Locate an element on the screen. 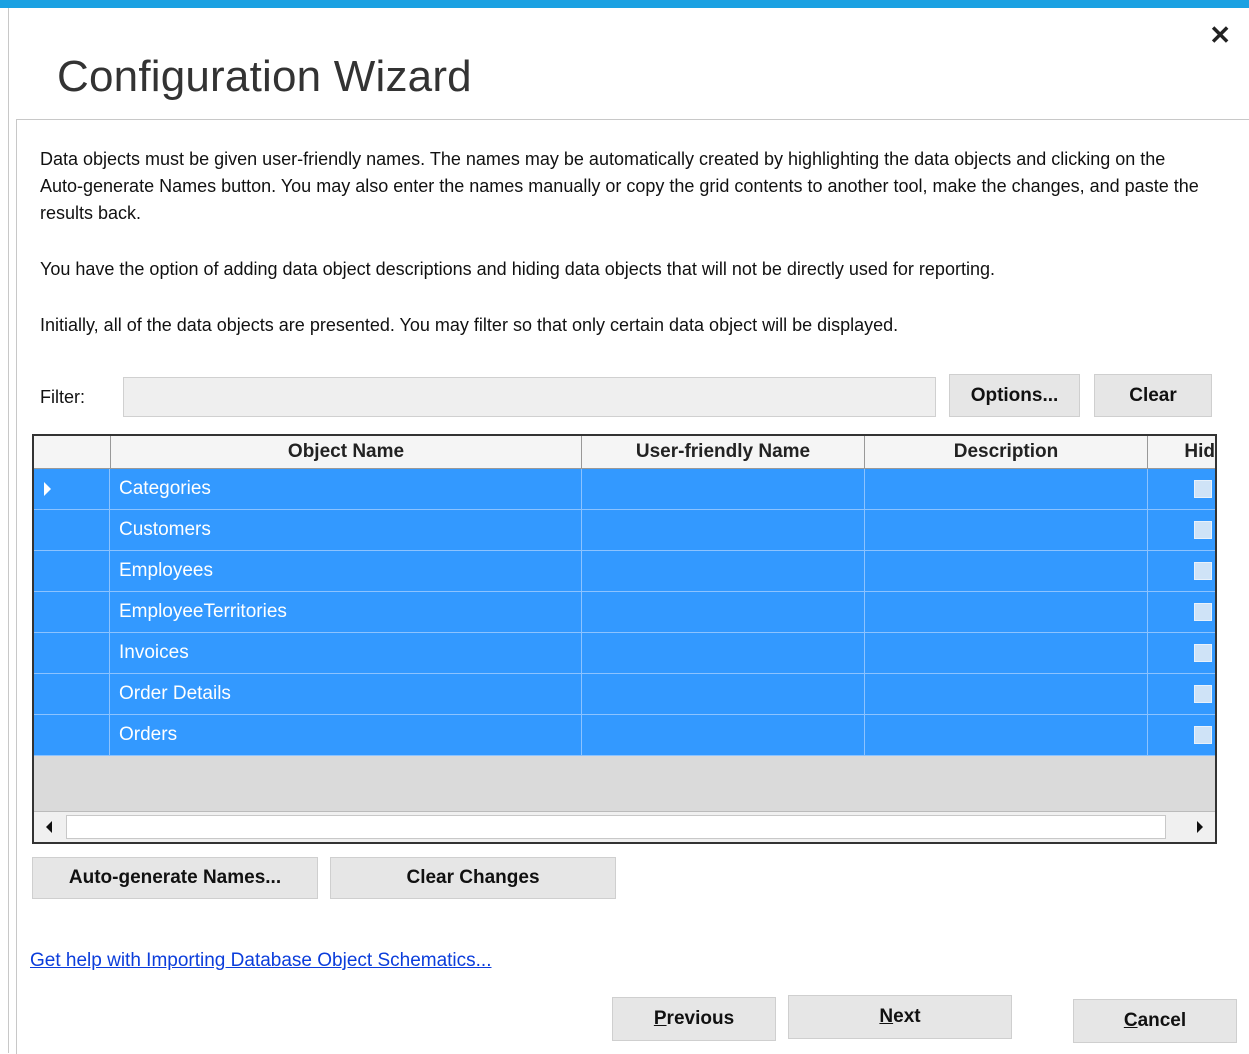 This screenshot has height=1054, width=1249. close-icon: ✕ is located at coordinates (1220, 35).